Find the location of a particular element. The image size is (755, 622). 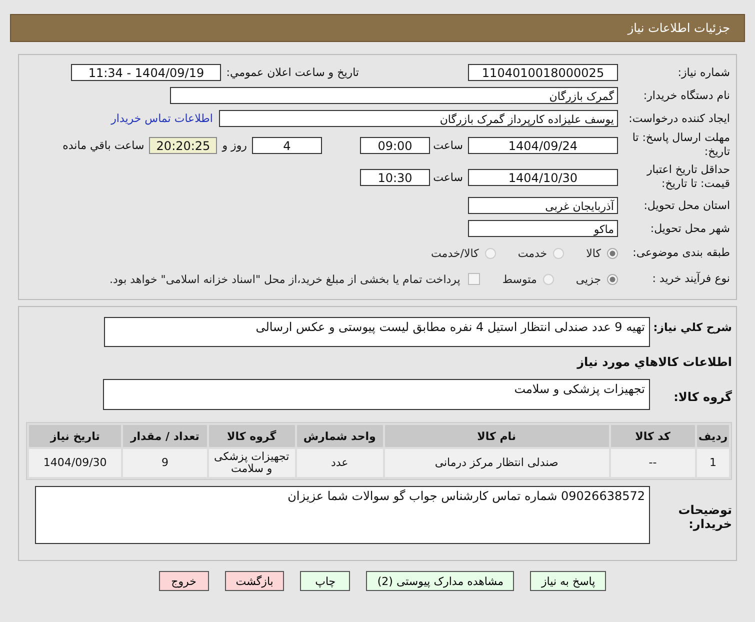

field-label: شماره نیاز: is located at coordinates (703, 73).